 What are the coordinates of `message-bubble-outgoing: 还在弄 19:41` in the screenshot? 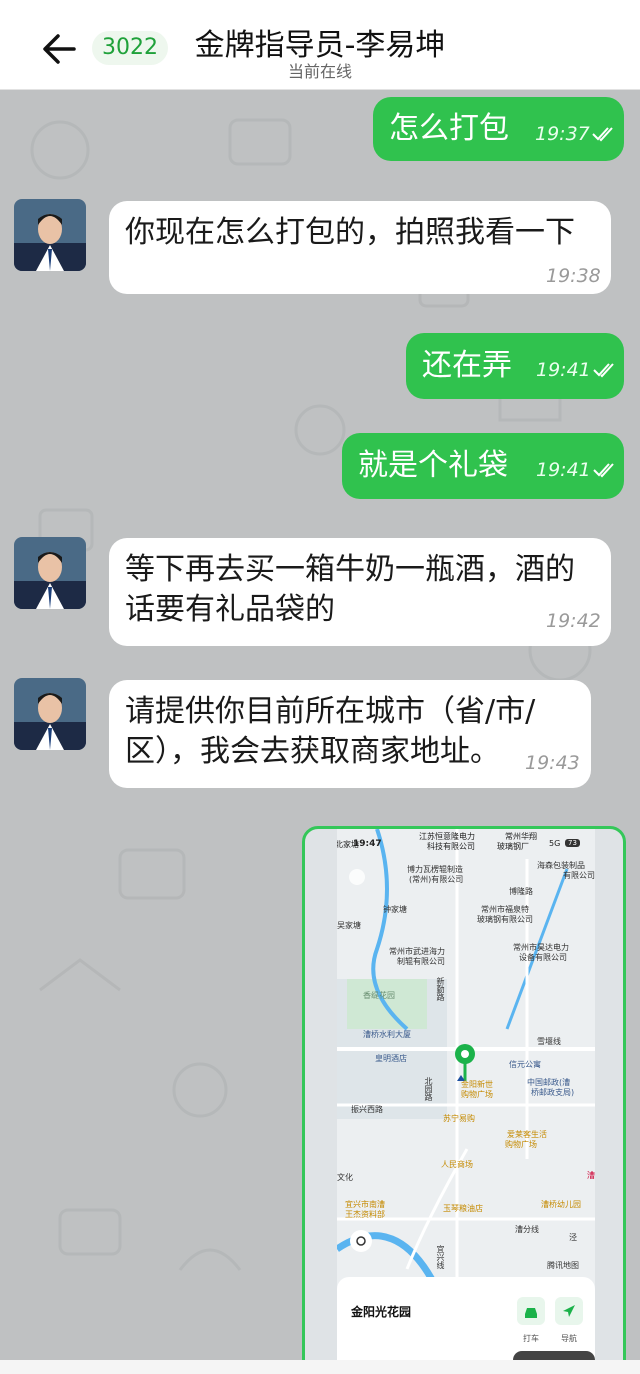 It's located at (515, 366).